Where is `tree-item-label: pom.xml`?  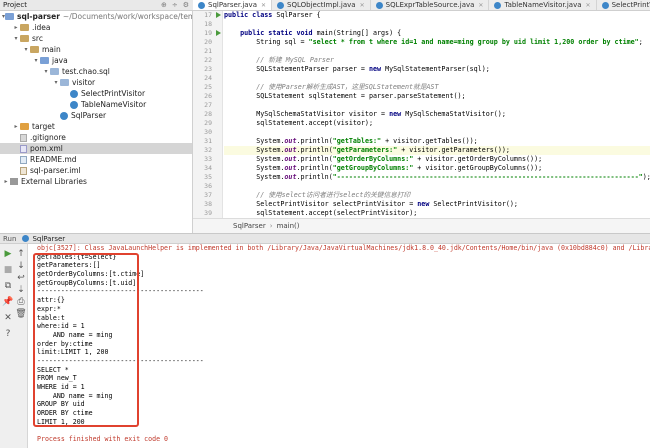
tree-item-label: pom.xml is located at coordinates (46, 148).